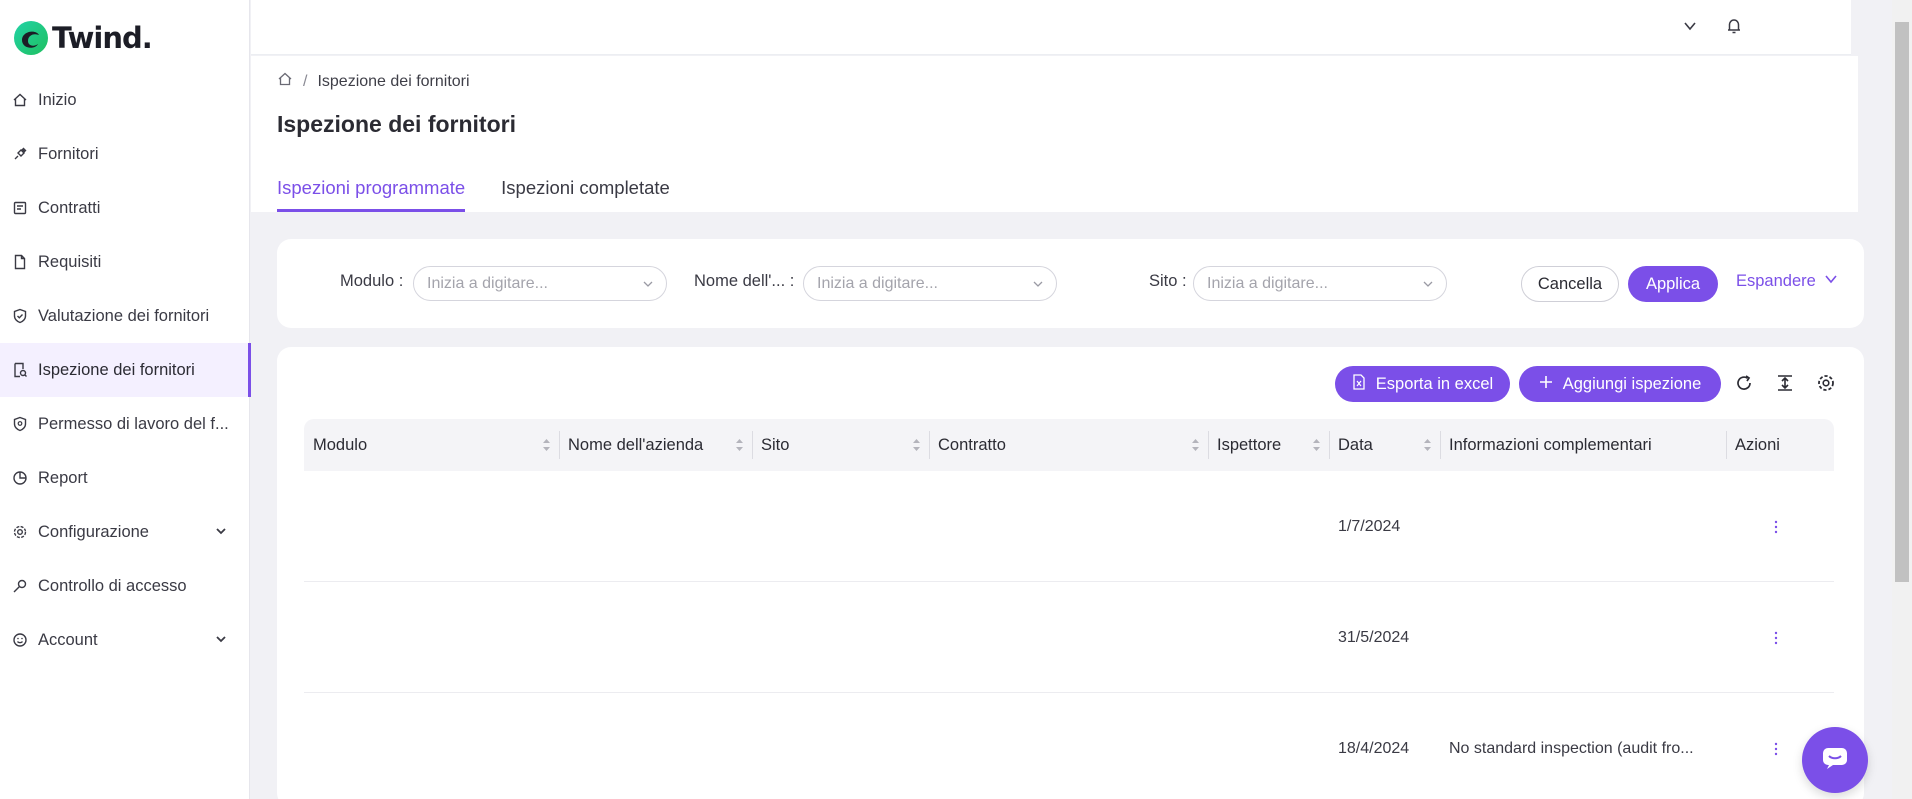 This screenshot has width=1912, height=799. Describe the element at coordinates (125, 262) in the screenshot. I see `sidebar-item-requisiti: Requisiti` at that location.